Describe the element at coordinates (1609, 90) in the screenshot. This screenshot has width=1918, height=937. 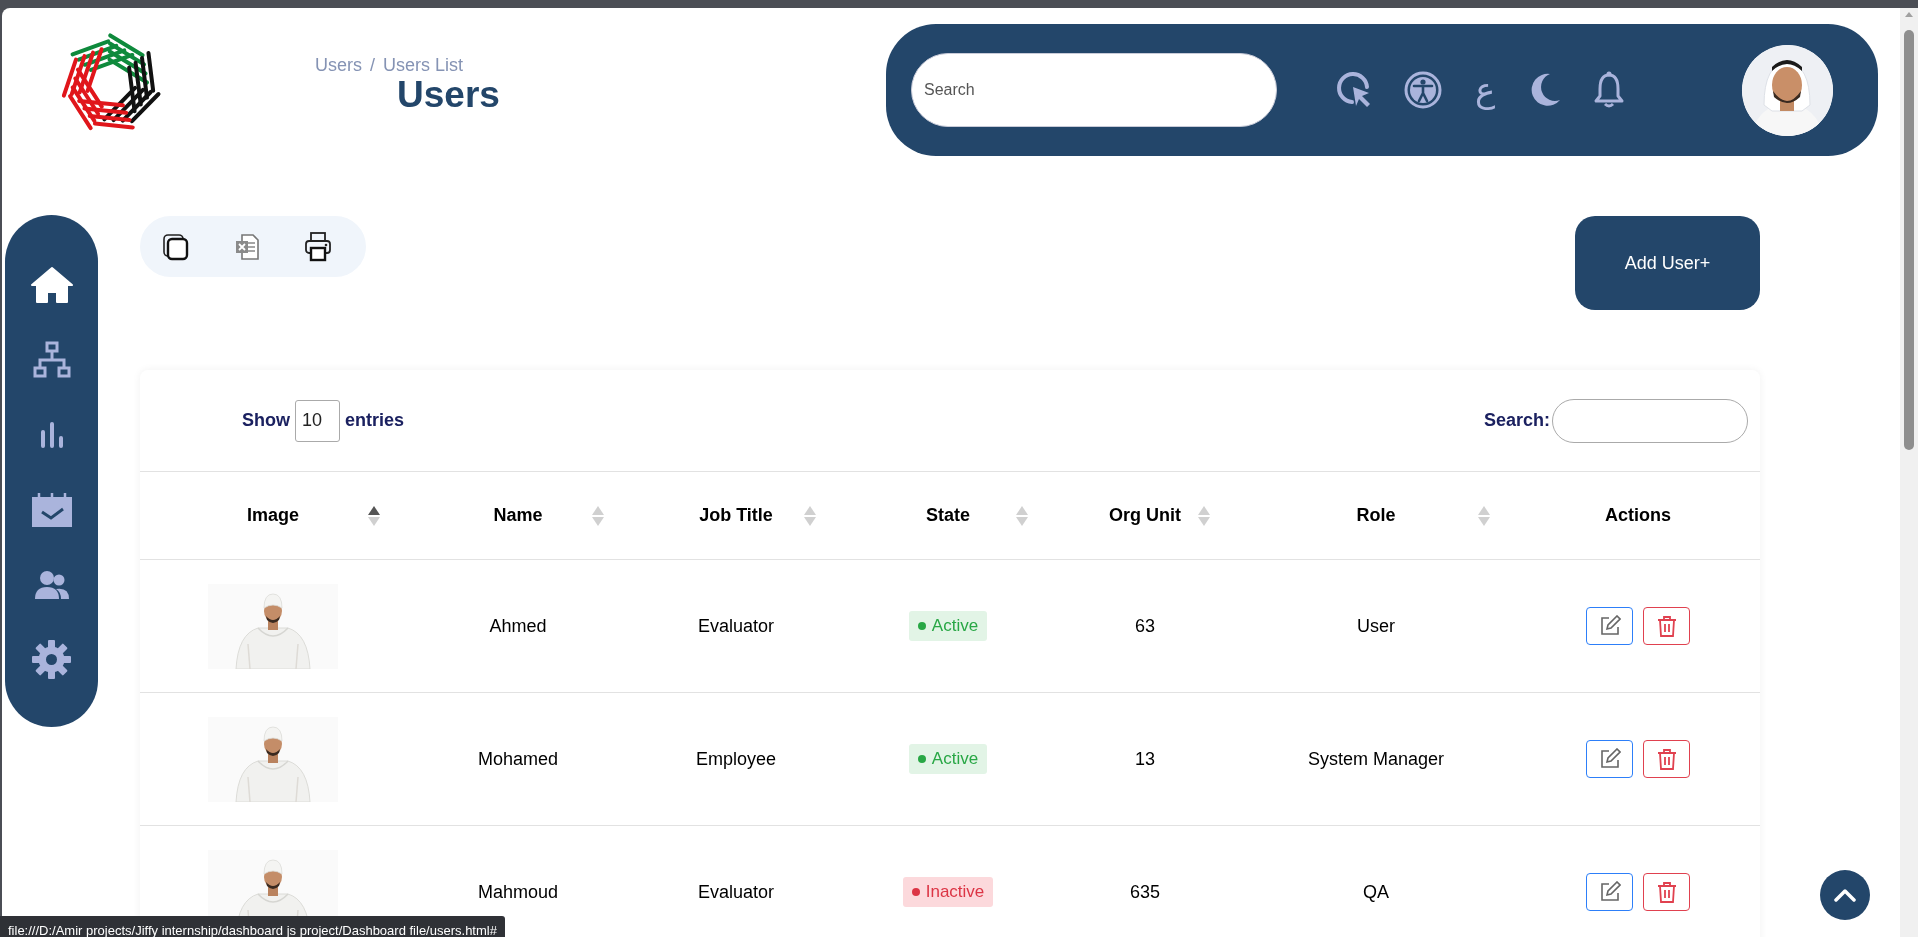
I see `bell-icon` at that location.